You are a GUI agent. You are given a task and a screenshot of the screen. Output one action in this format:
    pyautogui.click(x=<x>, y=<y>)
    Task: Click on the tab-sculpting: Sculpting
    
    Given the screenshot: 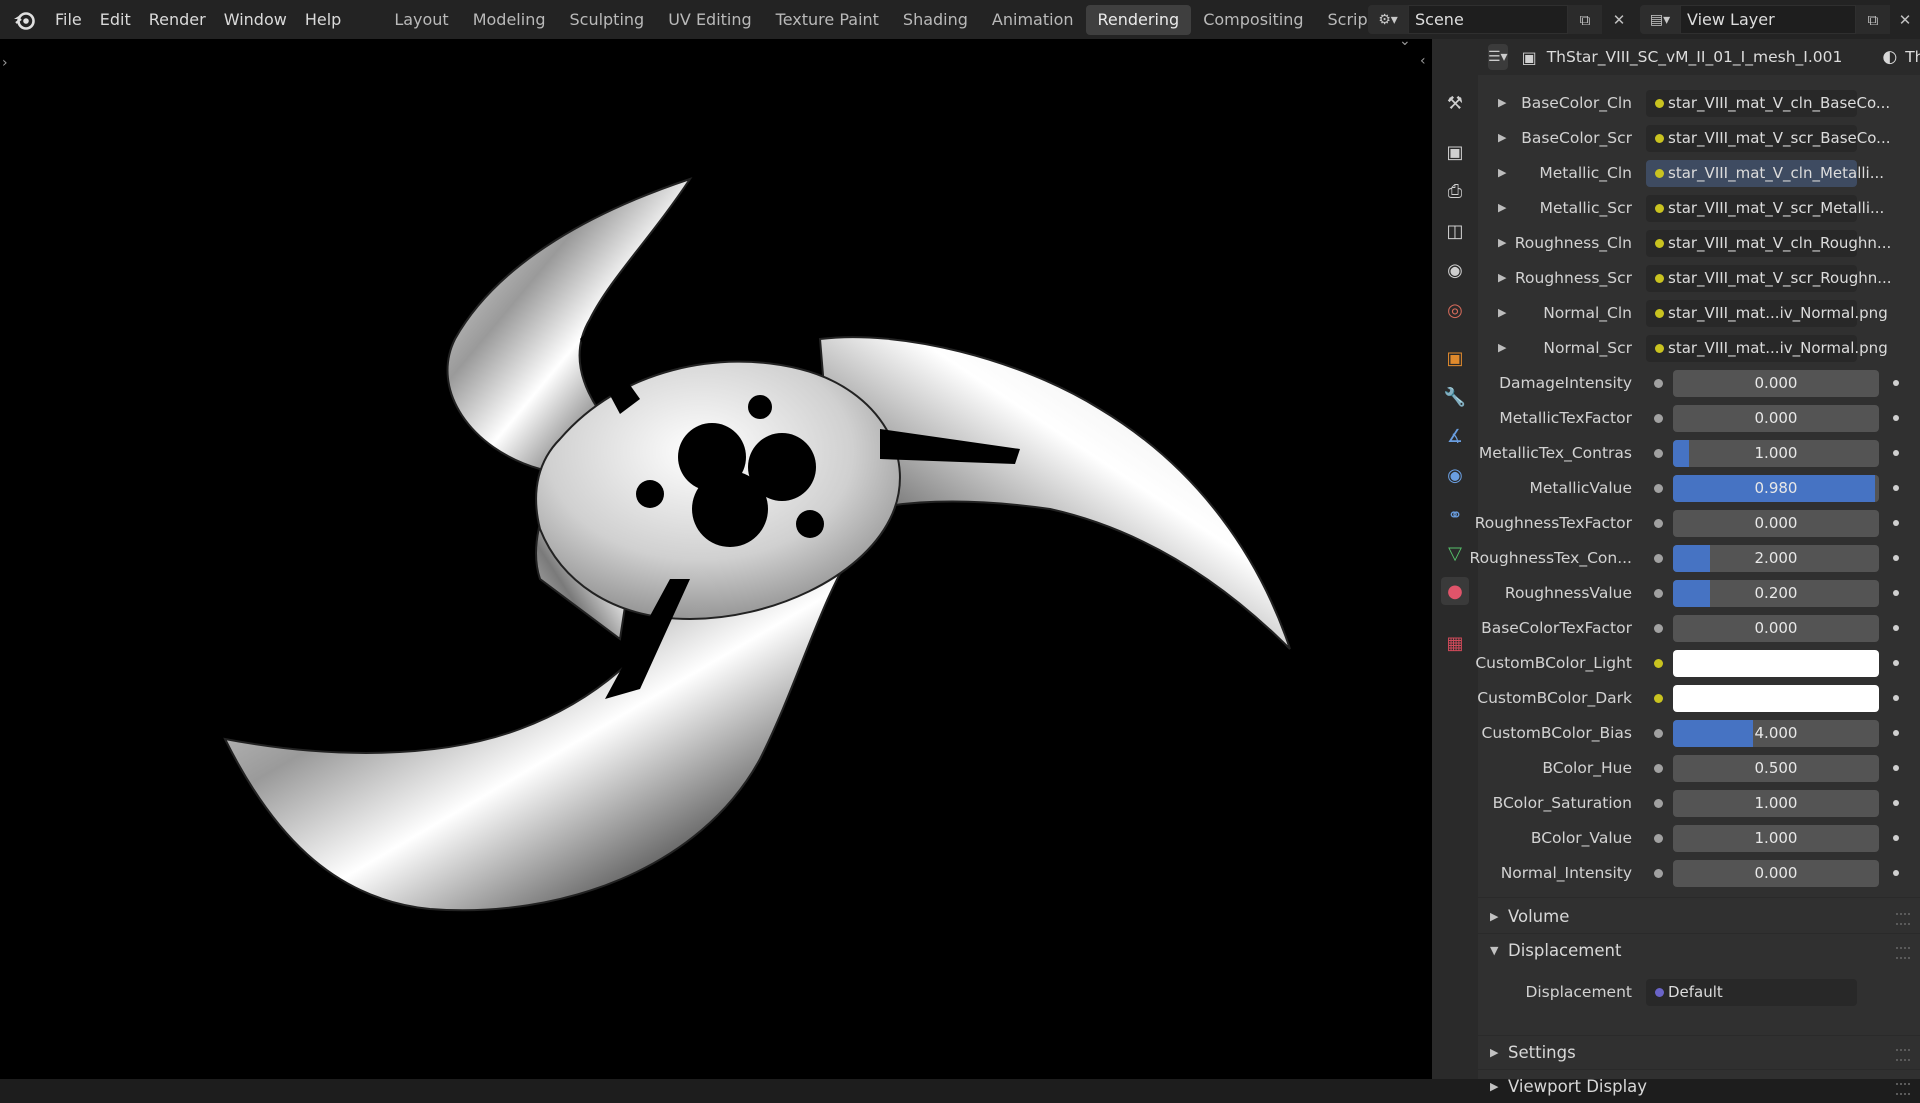 What is the action you would take?
    pyautogui.click(x=606, y=20)
    